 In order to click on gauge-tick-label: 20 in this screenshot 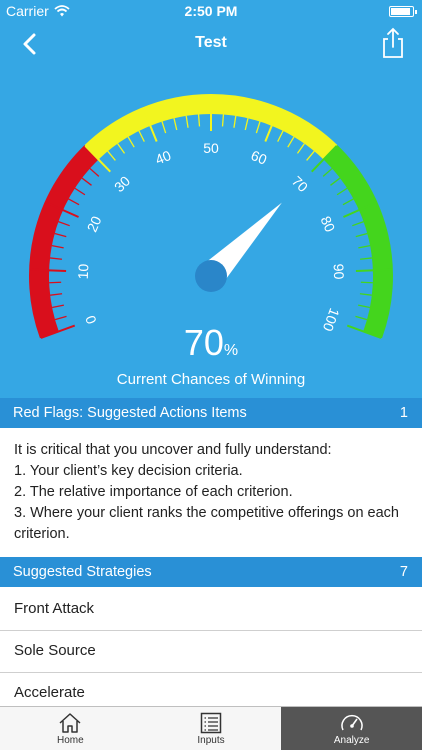, I will do `click(94, 223)`.